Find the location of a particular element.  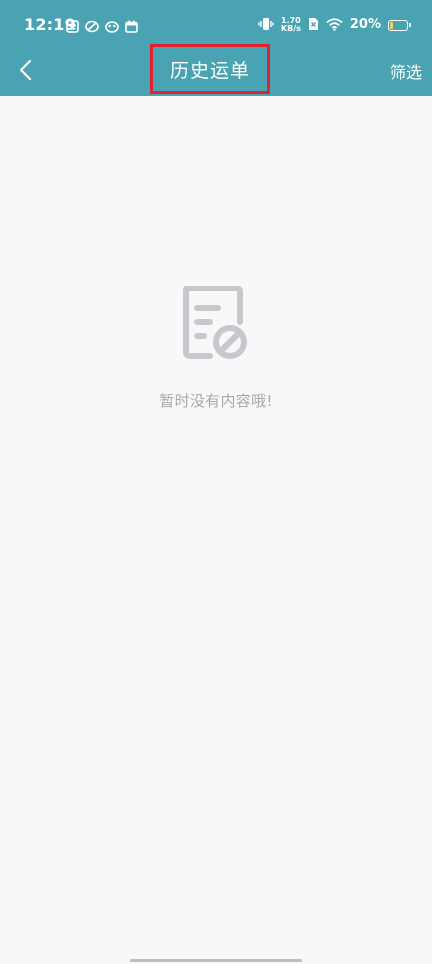

mask-icon is located at coordinates (112, 27).